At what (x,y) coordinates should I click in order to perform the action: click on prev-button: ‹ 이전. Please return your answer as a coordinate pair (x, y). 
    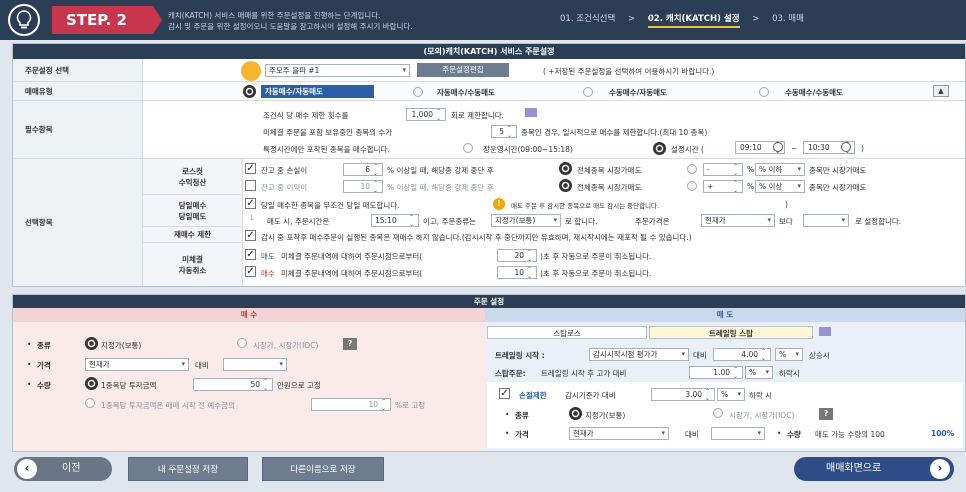
    Looking at the image, I should click on (63, 469).